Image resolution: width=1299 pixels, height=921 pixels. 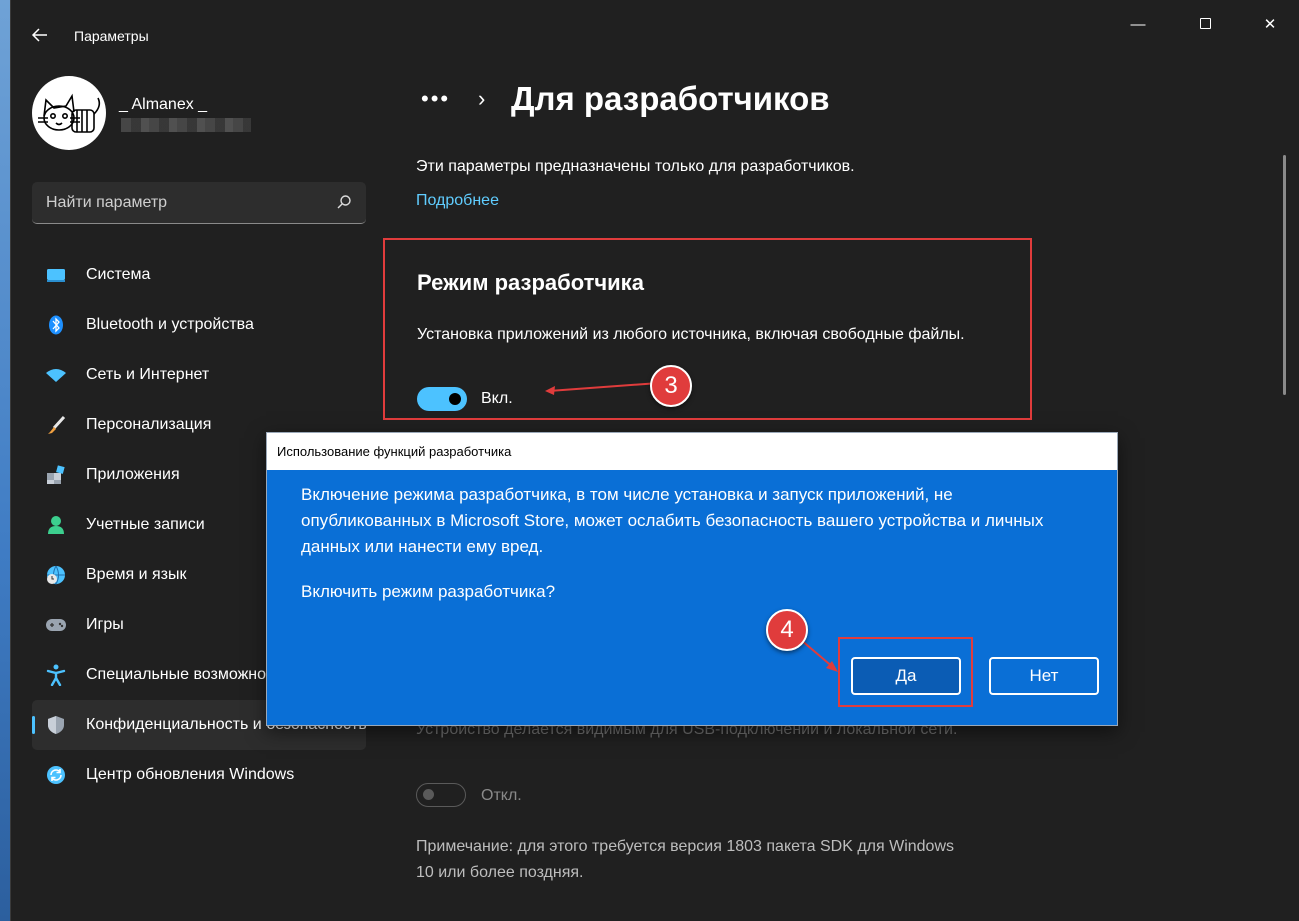 What do you see at coordinates (145, 524) in the screenshot?
I see `sidebar-item-label: Учетные записи` at bounding box center [145, 524].